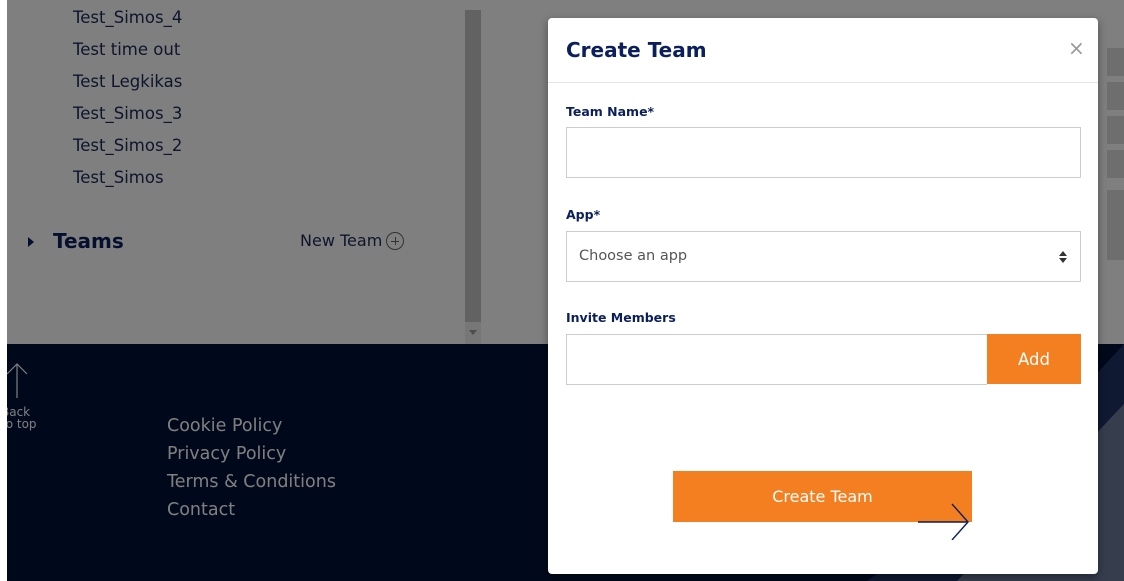  Describe the element at coordinates (823, 256) in the screenshot. I see `app-select: Choose an app` at that location.